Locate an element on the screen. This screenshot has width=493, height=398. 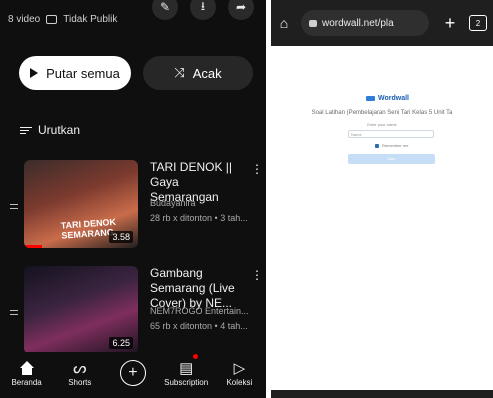
name-input: Name is located at coordinates (391, 134).